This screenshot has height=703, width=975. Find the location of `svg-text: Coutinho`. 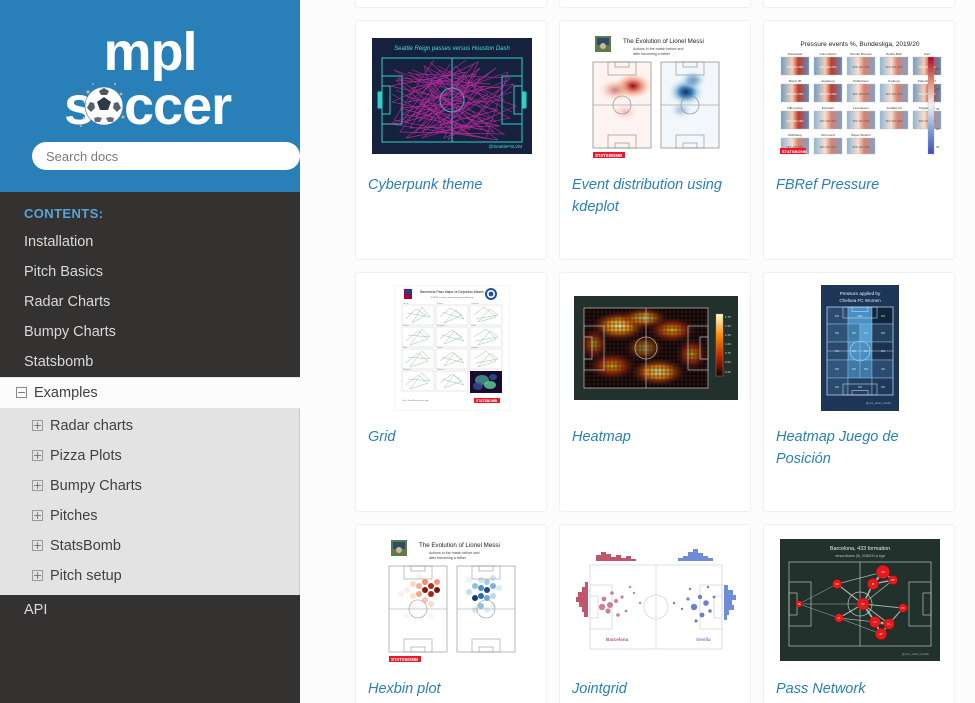

svg-text: Coutinho is located at coordinates (475, 303).